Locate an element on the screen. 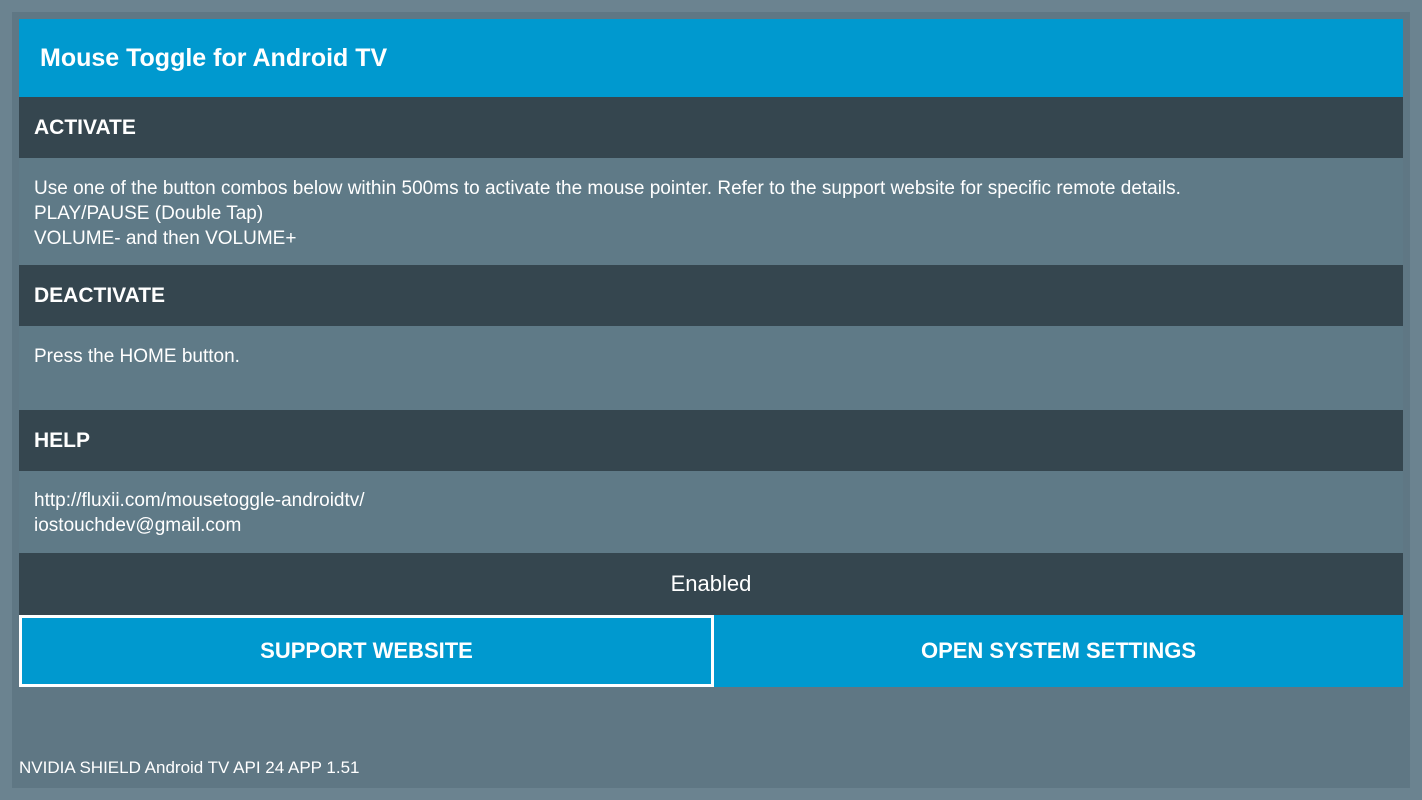 This screenshot has height=800, width=1422. help-heading: HELP is located at coordinates (62, 440).